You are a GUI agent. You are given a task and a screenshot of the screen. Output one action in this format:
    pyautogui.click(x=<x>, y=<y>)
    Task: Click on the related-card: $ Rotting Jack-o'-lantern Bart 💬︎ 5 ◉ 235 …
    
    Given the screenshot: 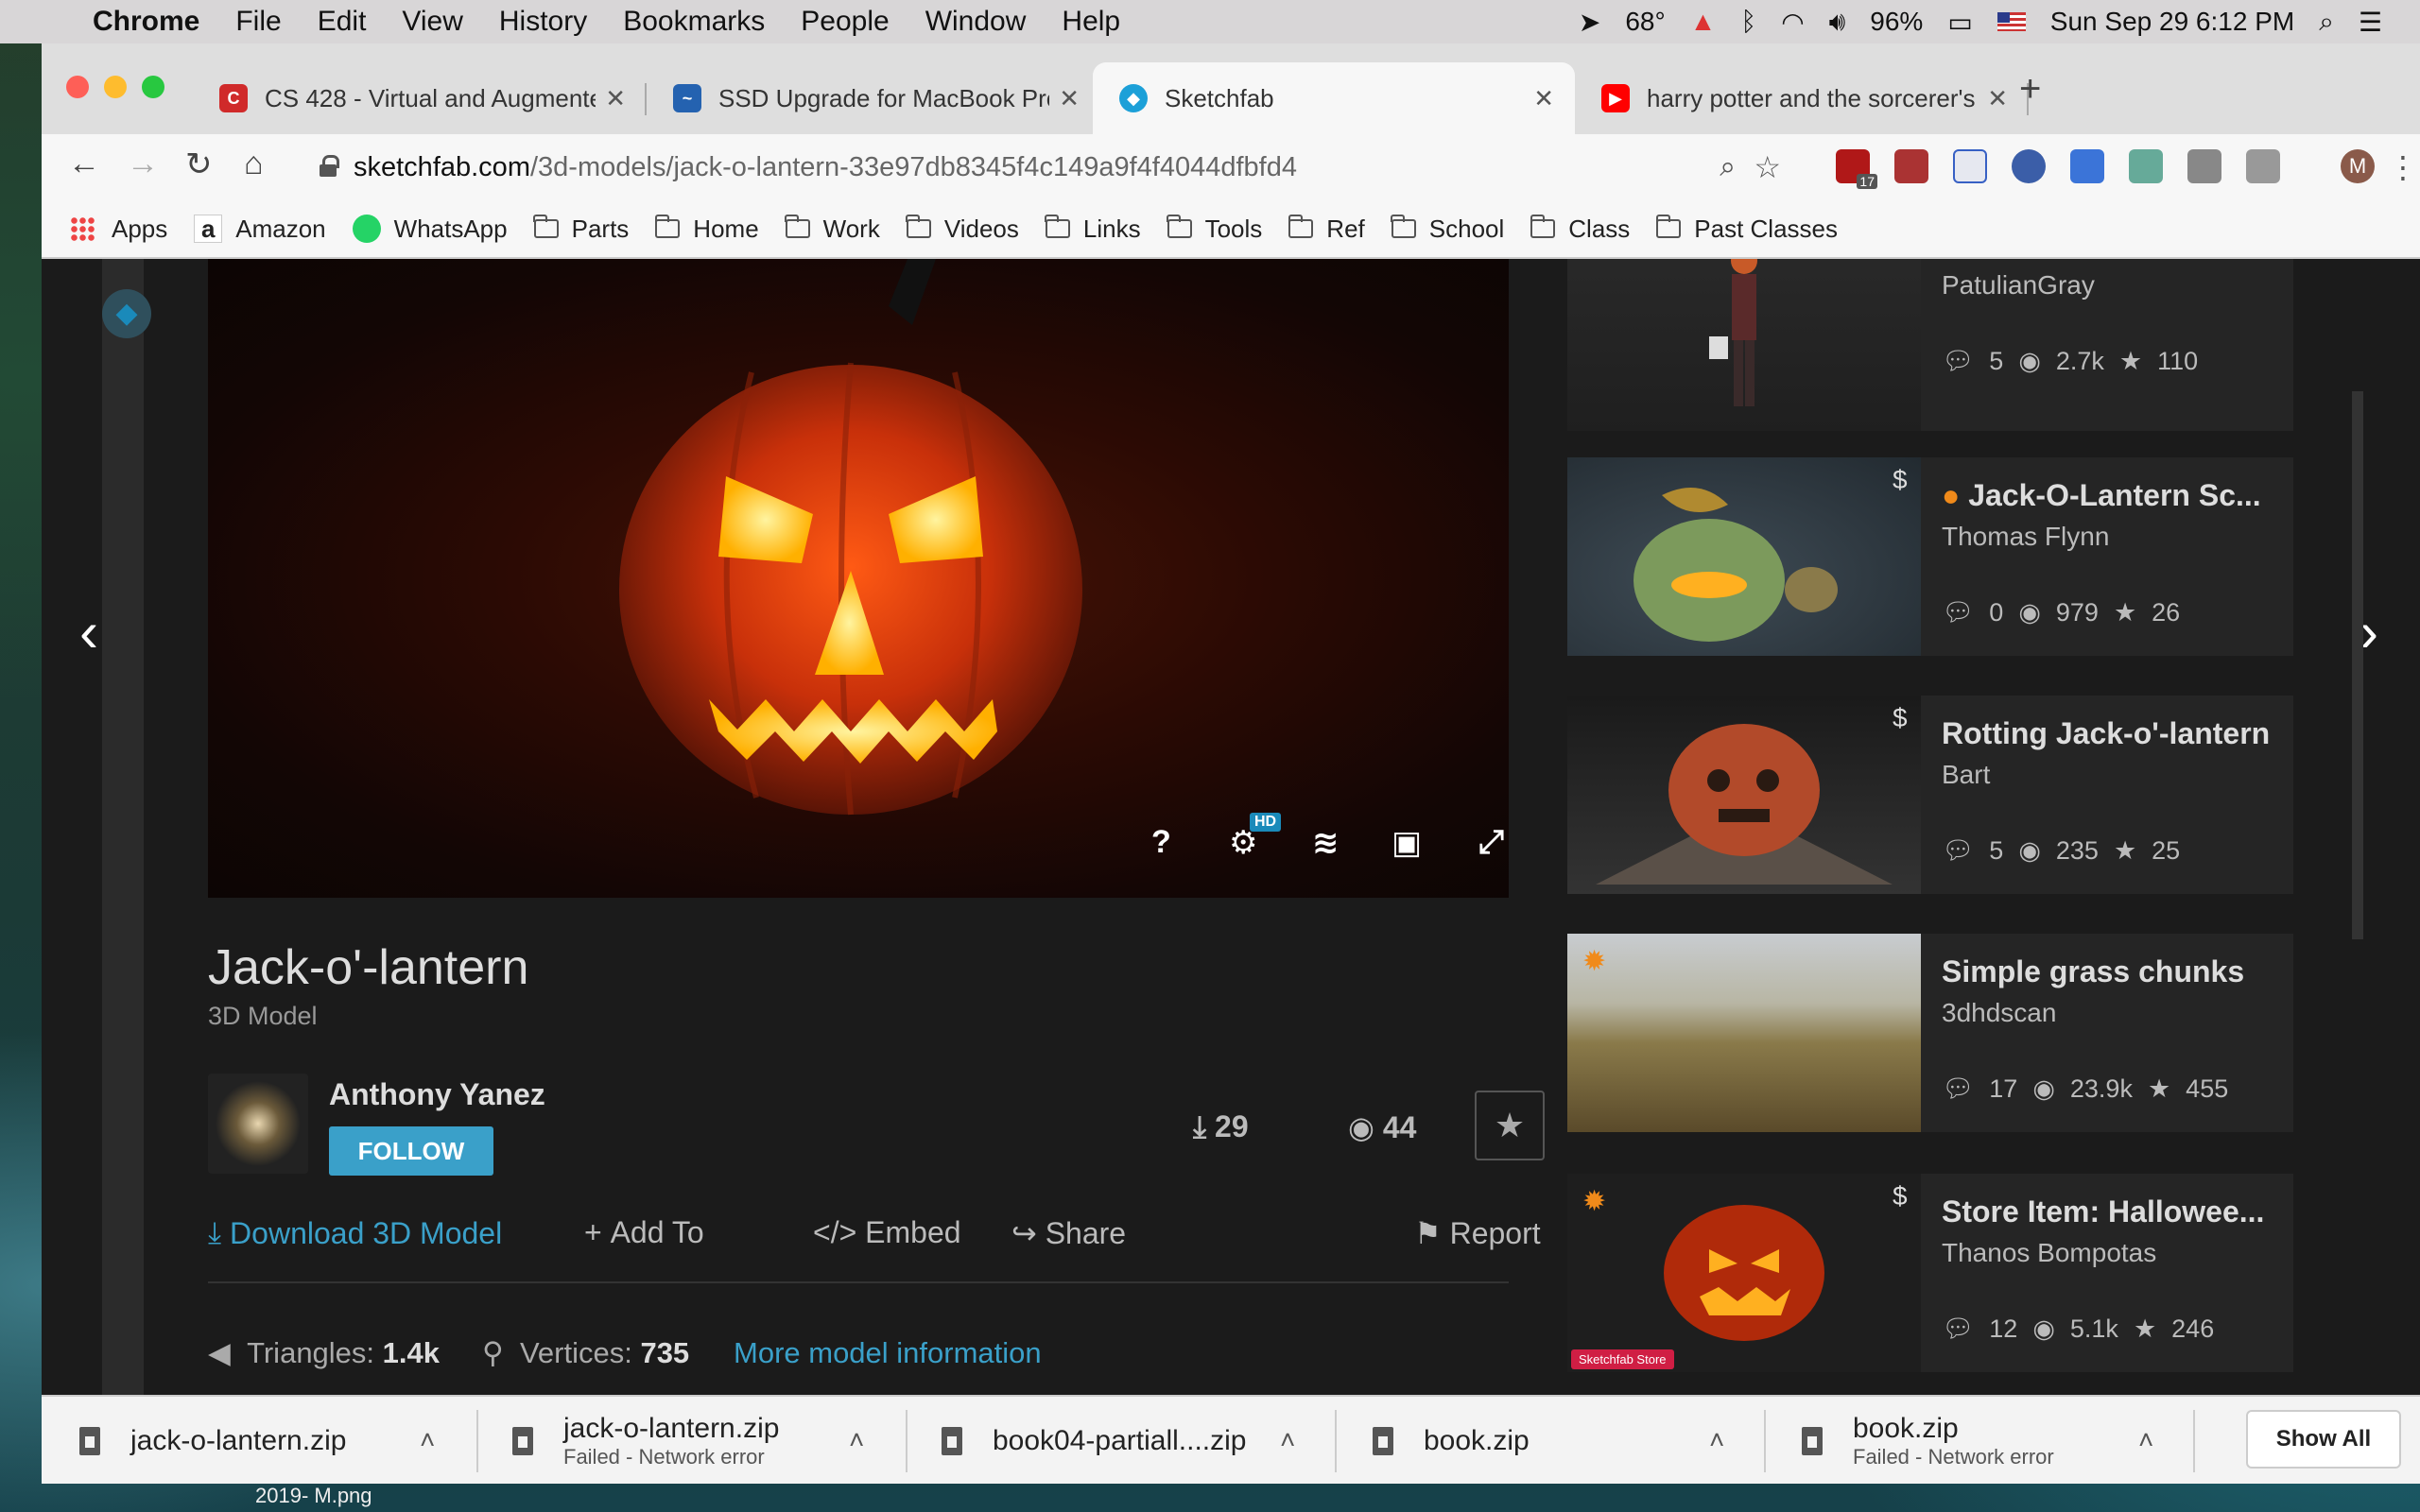 What is the action you would take?
    pyautogui.click(x=1930, y=795)
    